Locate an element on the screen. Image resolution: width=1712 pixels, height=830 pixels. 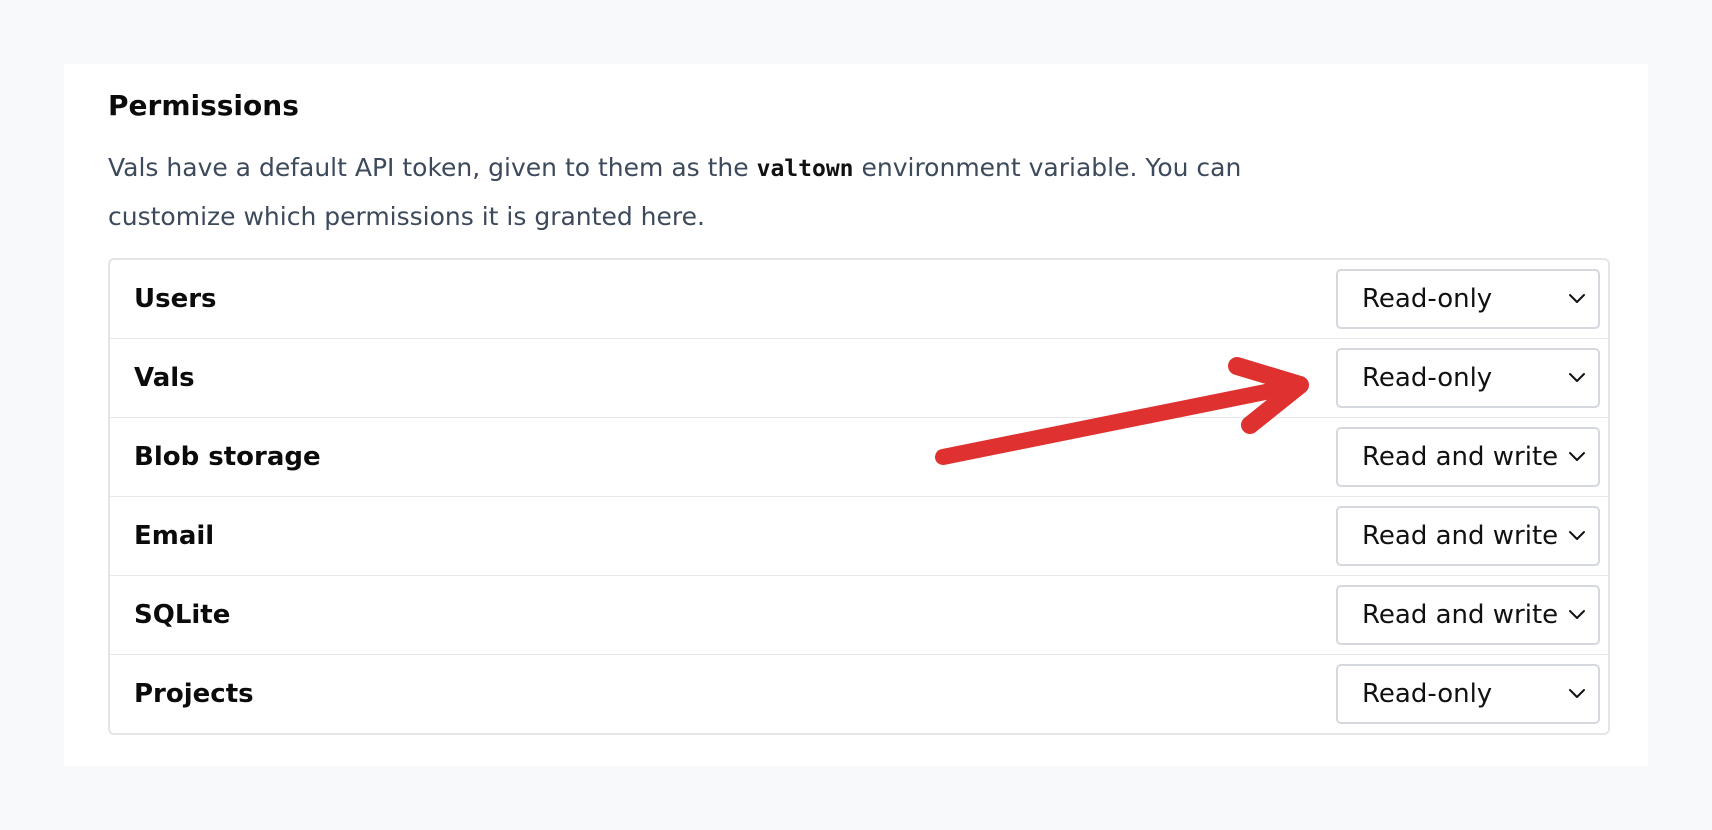
permission-label: Projects is located at coordinates (194, 694).